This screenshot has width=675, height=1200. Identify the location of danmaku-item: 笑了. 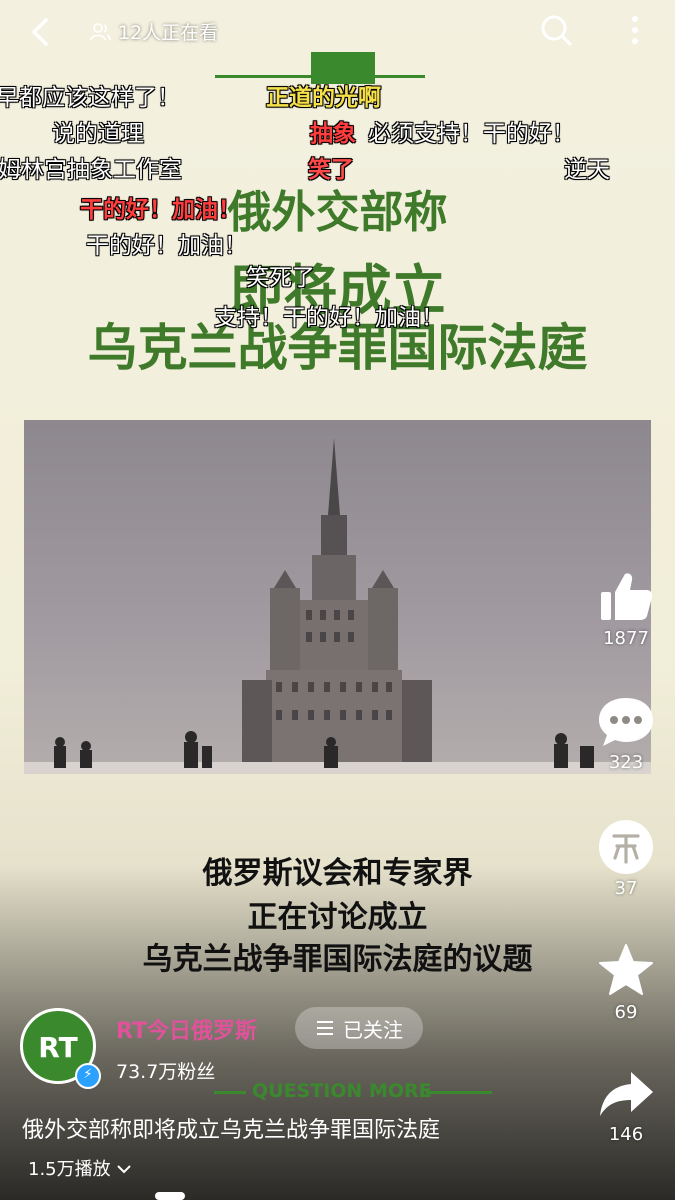
(331, 170).